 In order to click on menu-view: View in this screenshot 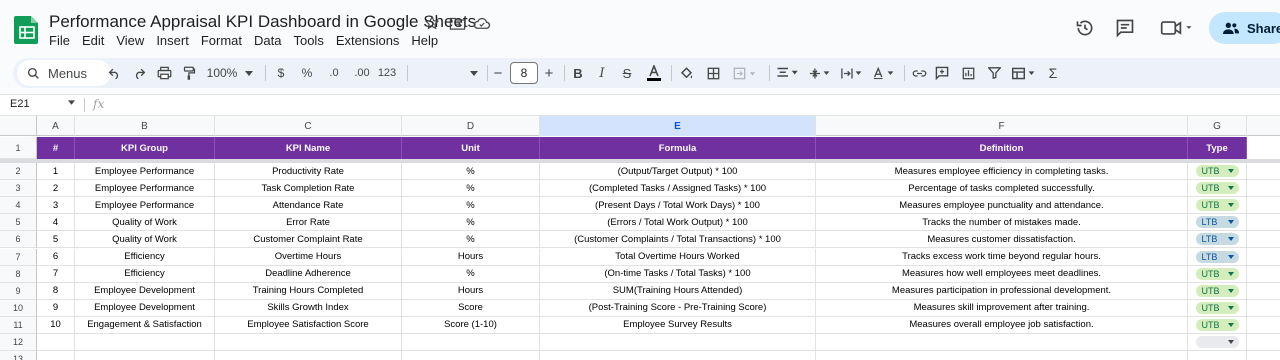, I will do `click(130, 40)`.